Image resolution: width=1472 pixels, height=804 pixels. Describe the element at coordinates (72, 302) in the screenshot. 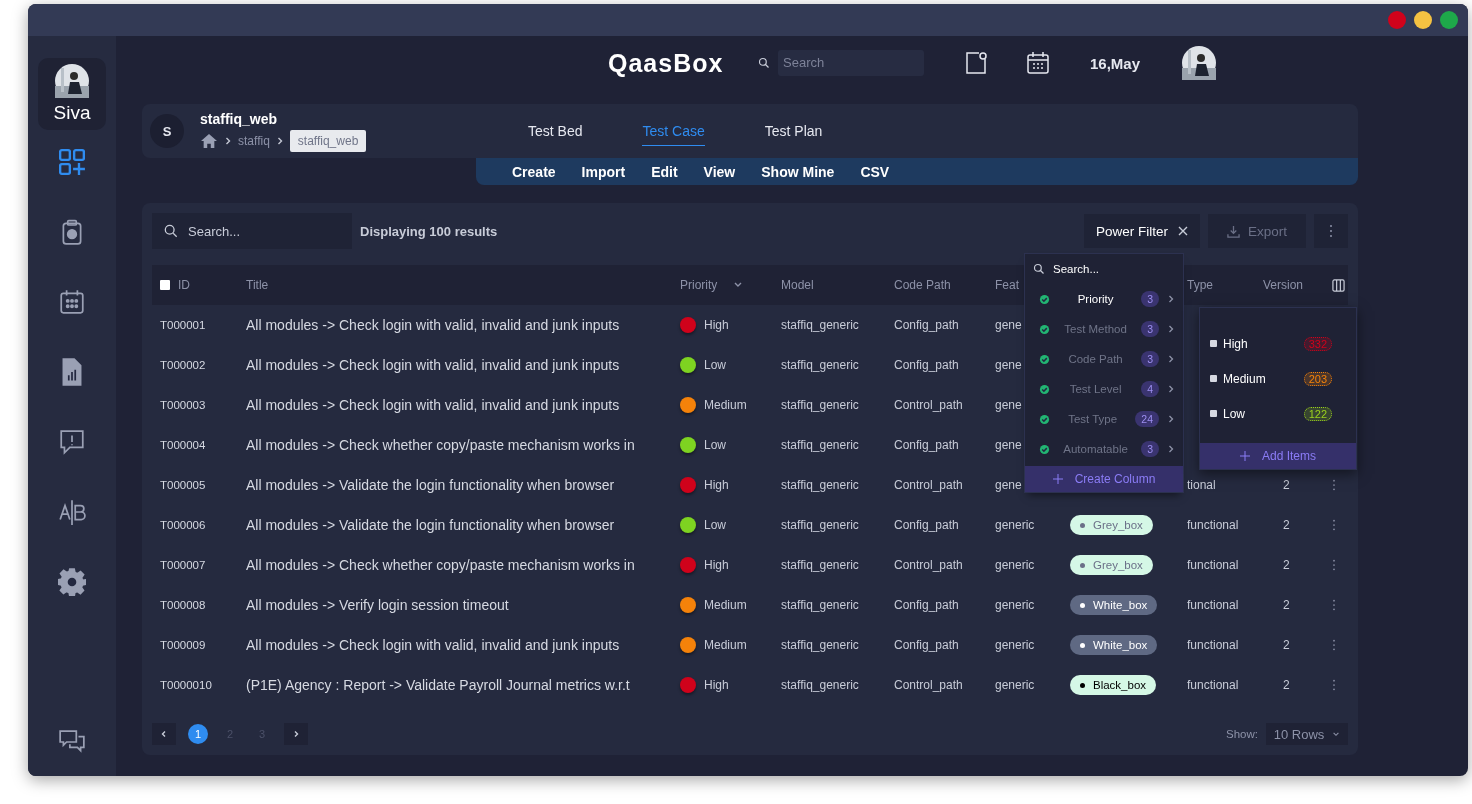

I see `nav-calendar-icon` at that location.